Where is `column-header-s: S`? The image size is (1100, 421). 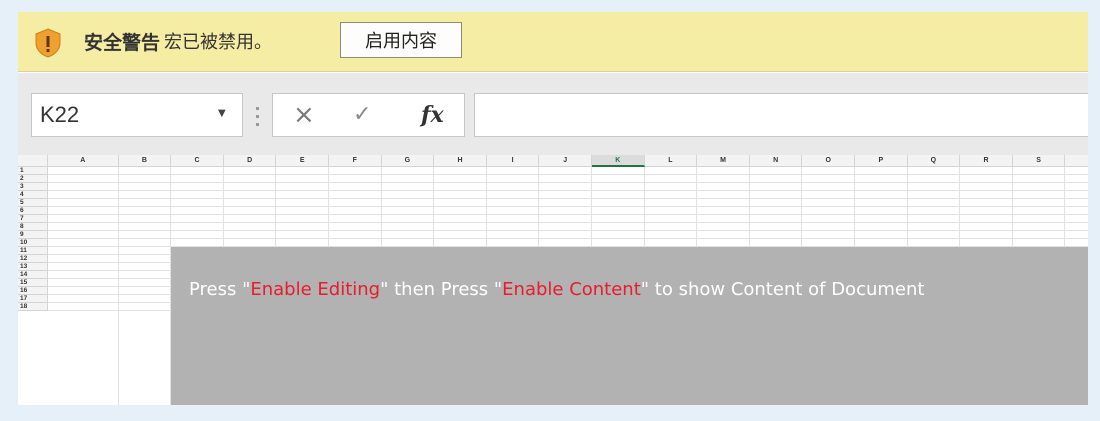
column-header-s: S is located at coordinates (1039, 161).